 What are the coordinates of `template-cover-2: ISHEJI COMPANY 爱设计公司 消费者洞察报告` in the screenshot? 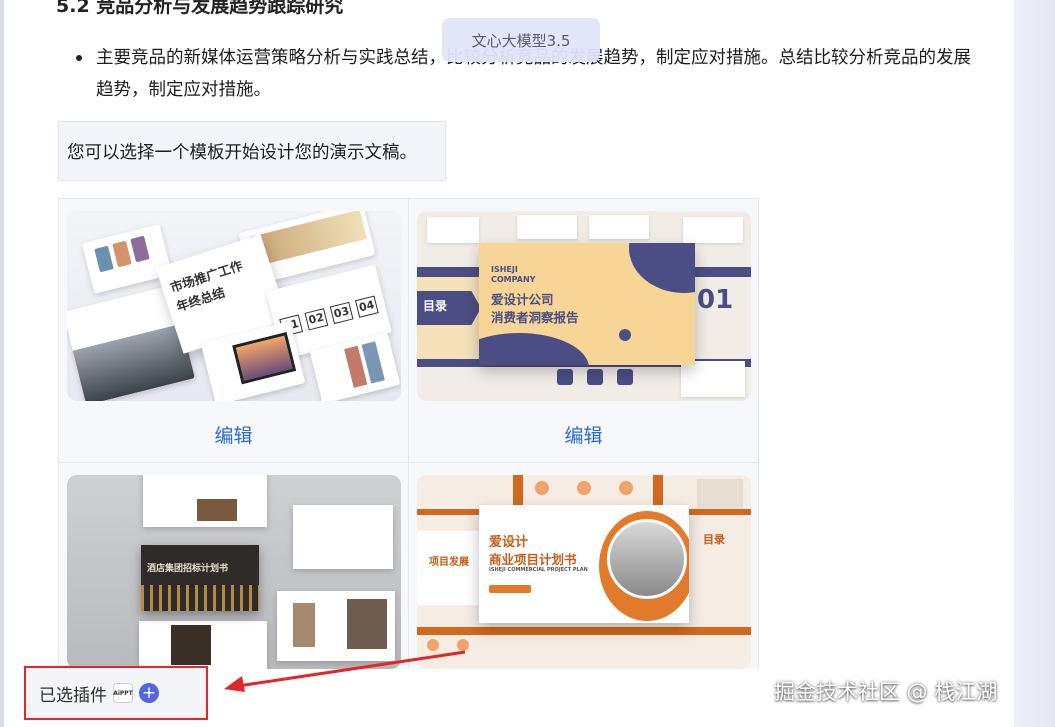 It's located at (587, 304).